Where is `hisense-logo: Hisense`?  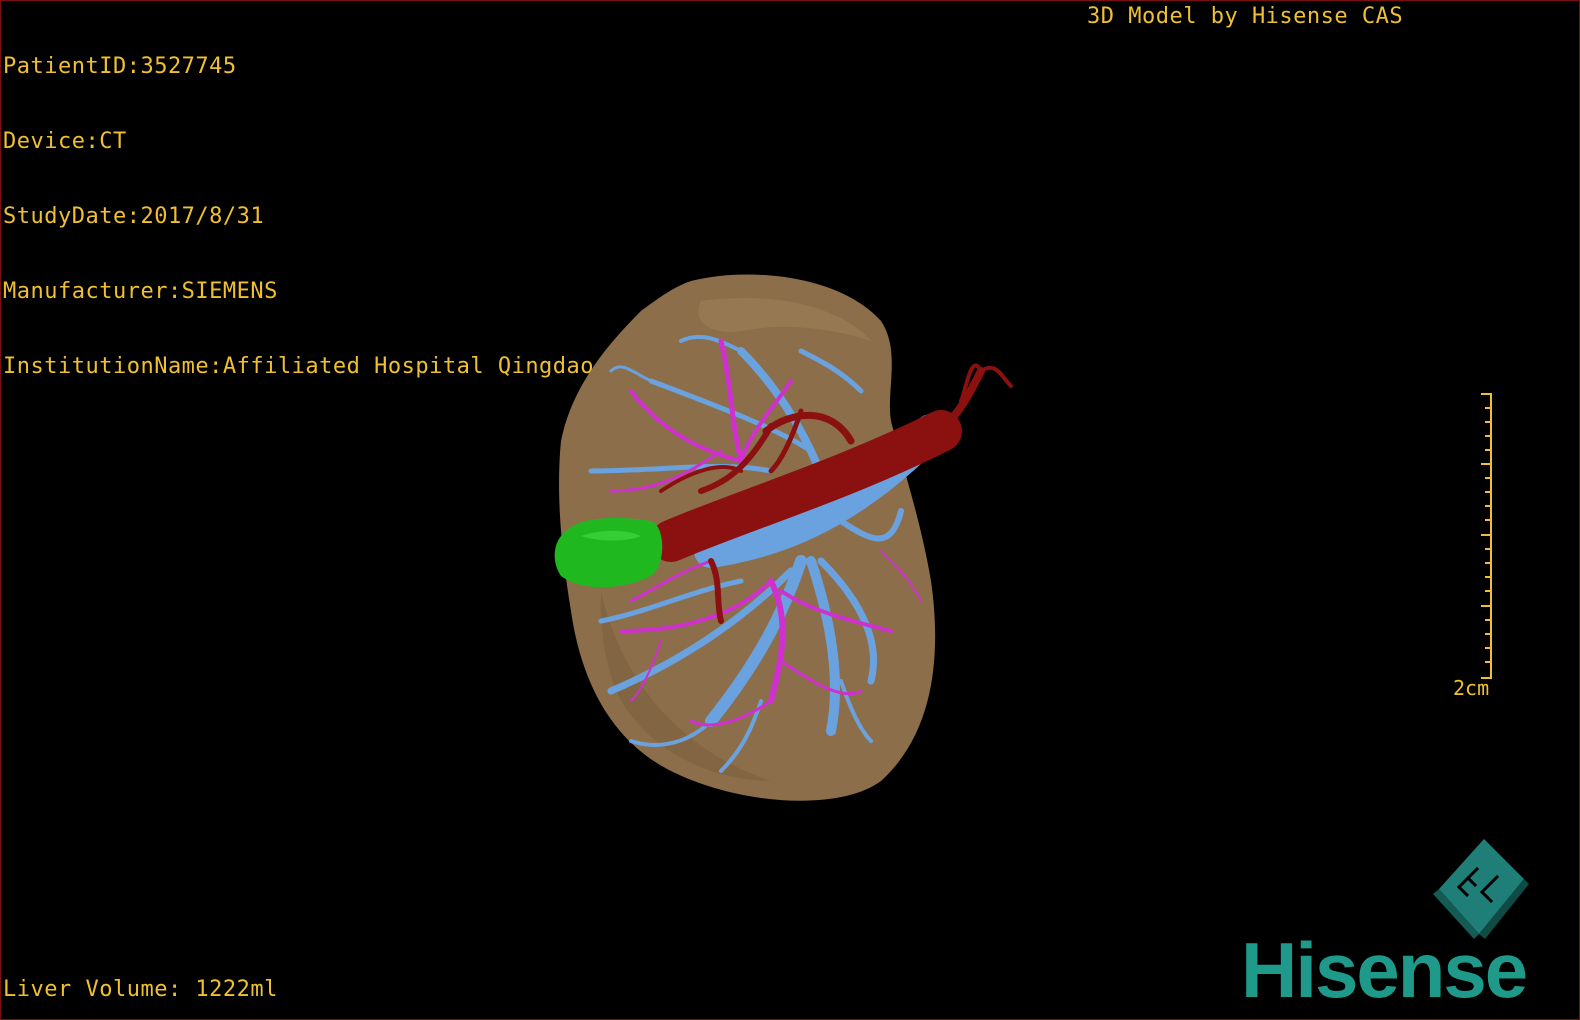 hisense-logo: Hisense is located at coordinates (1384, 970).